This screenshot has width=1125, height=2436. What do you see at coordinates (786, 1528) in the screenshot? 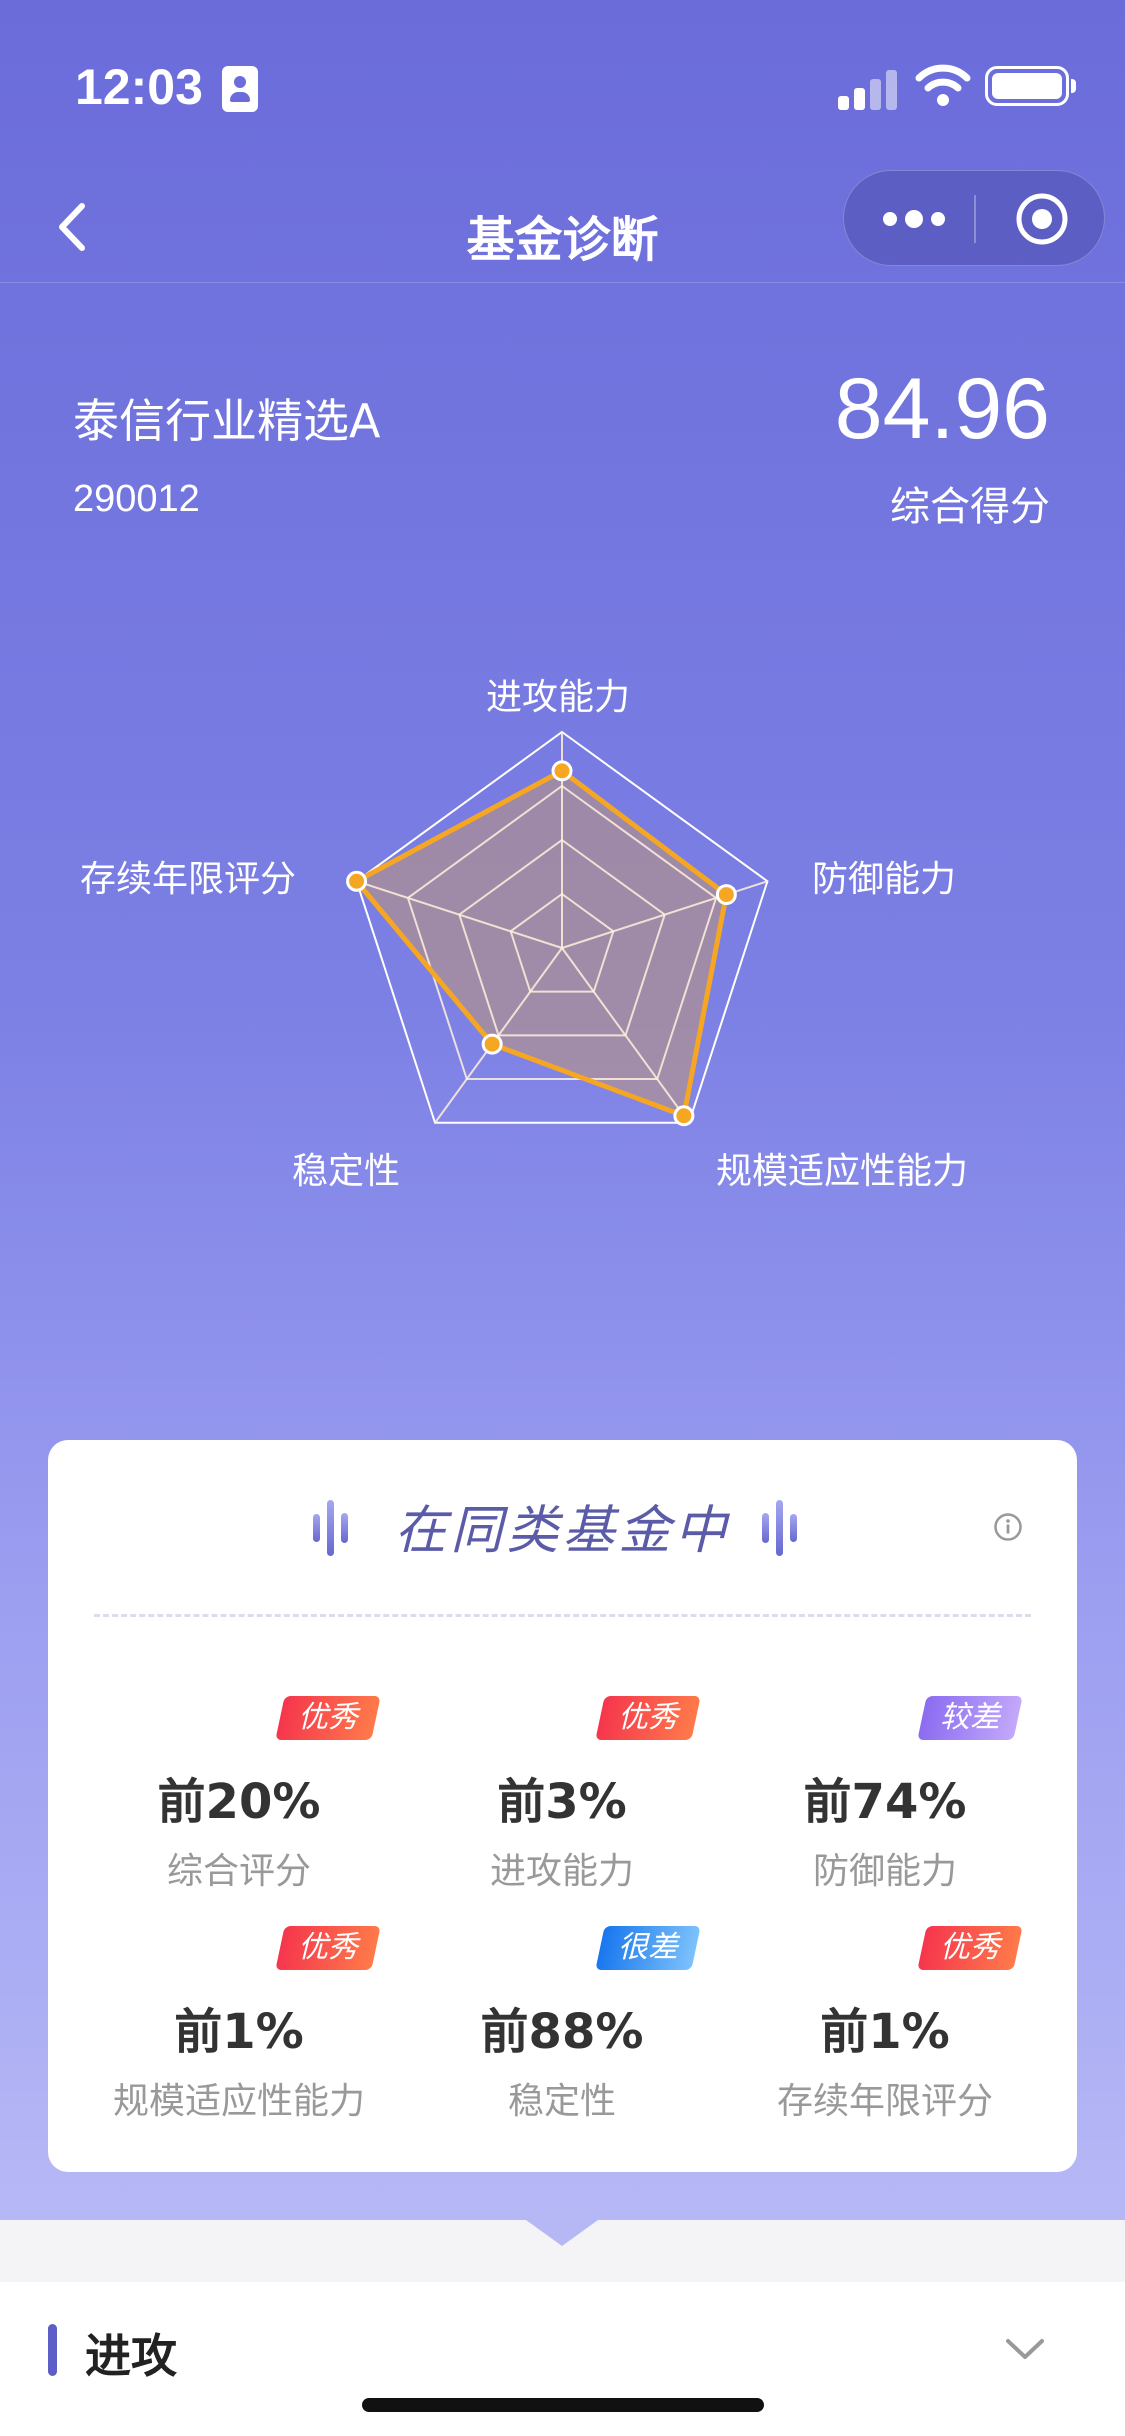
I see `sound-wave-decoration-right` at bounding box center [786, 1528].